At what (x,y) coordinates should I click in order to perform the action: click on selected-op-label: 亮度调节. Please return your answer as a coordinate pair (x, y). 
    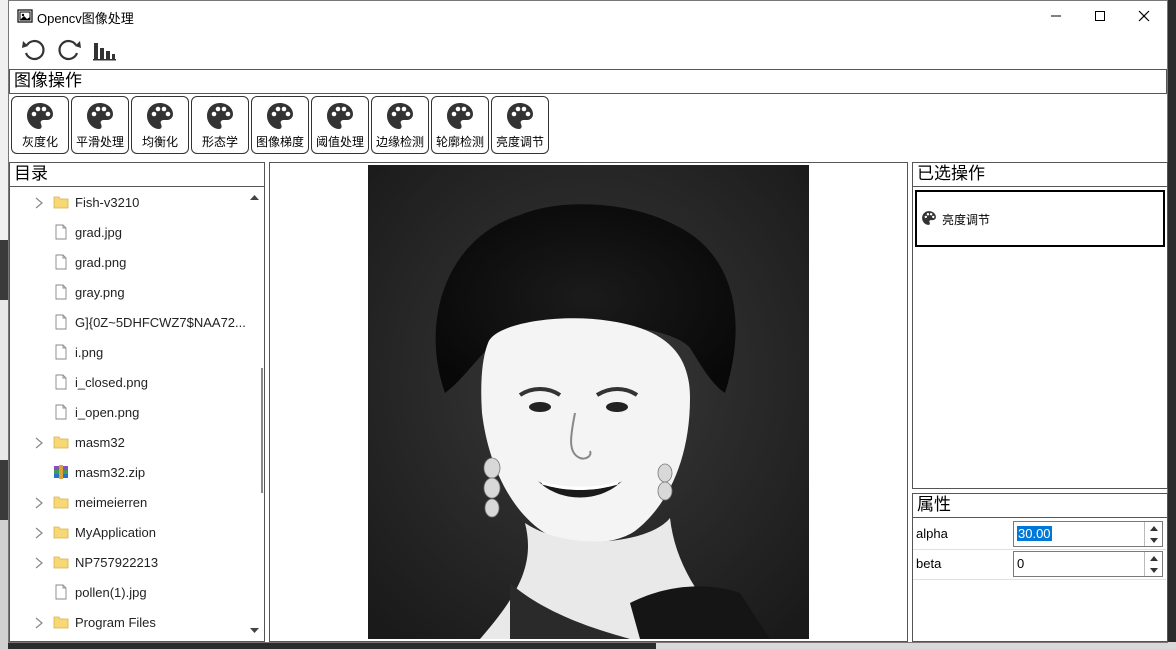
    Looking at the image, I should click on (966, 220).